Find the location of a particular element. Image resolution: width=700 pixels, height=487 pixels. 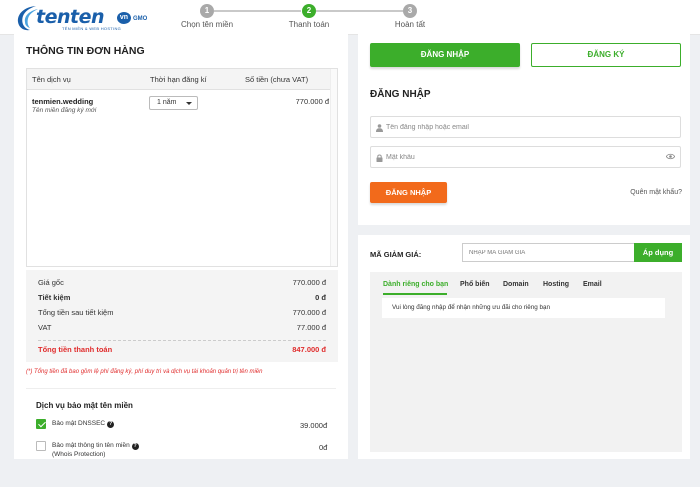

username-field is located at coordinates (525, 127).